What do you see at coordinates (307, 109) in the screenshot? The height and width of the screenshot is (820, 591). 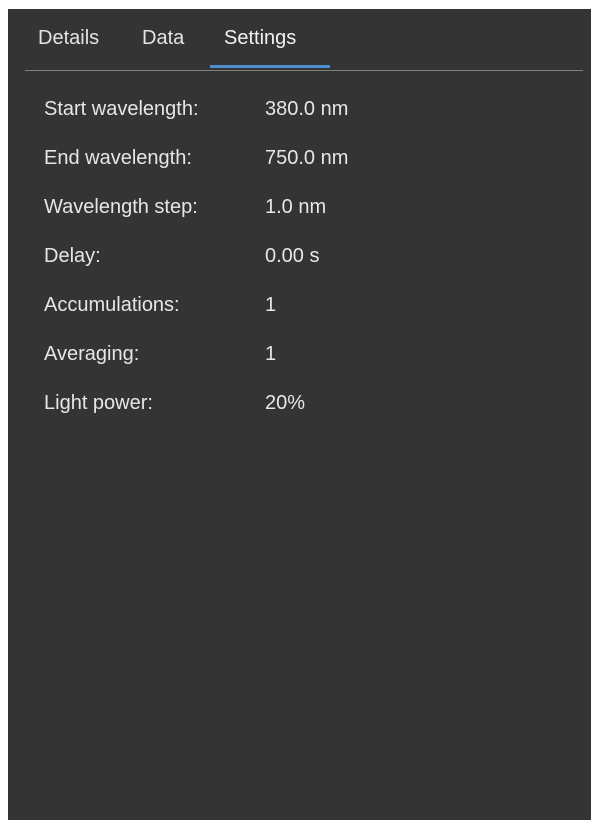 I see `start-wavelength-value: 380.0 nm` at bounding box center [307, 109].